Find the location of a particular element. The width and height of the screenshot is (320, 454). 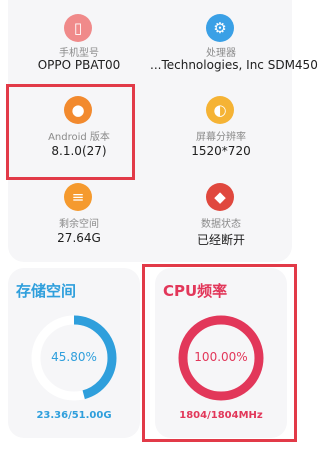

processor-icon: ⚙ is located at coordinates (220, 28).